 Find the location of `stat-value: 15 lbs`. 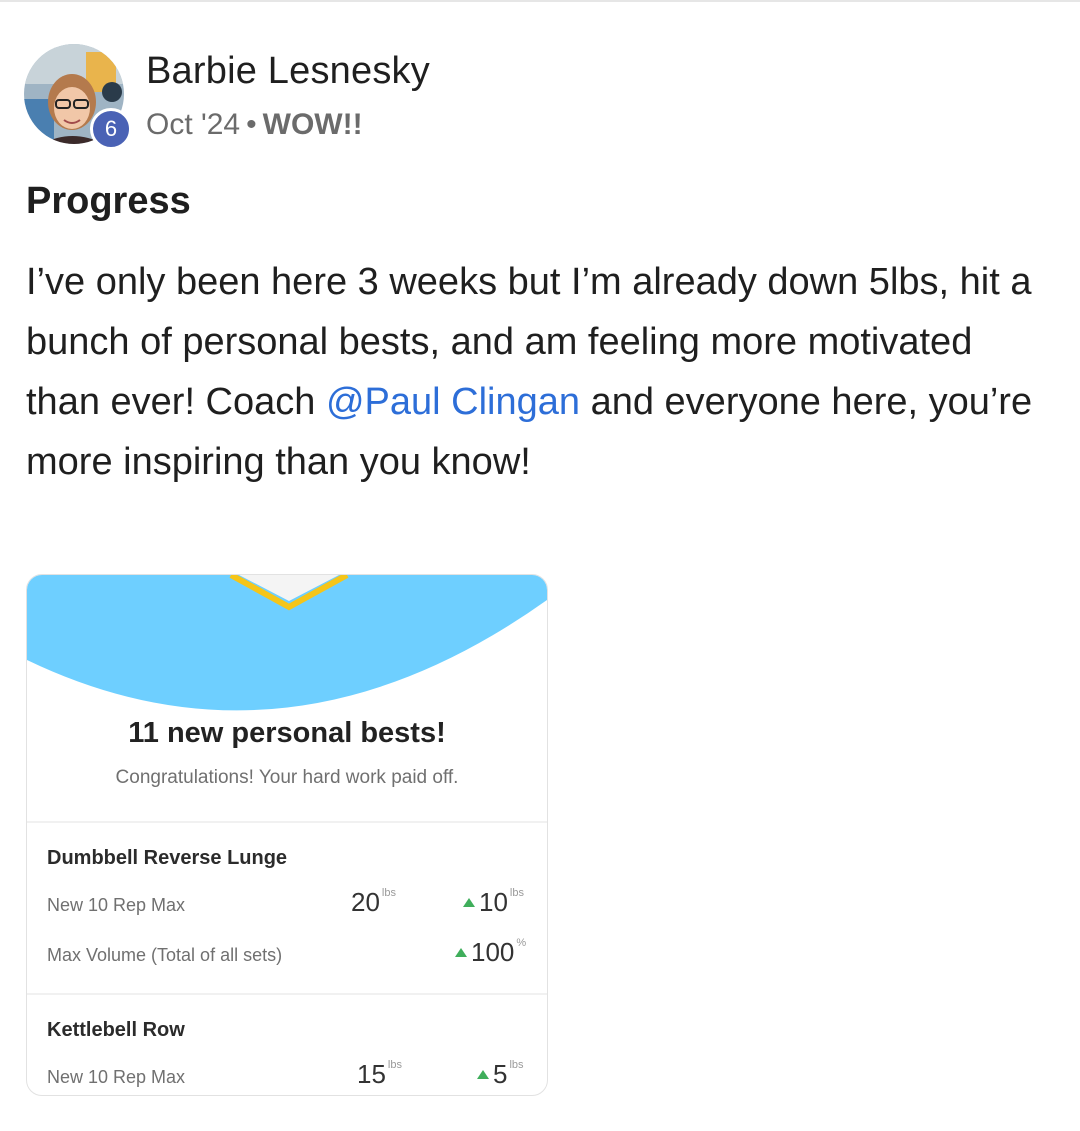

stat-value: 15 lbs is located at coordinates (379, 1074).